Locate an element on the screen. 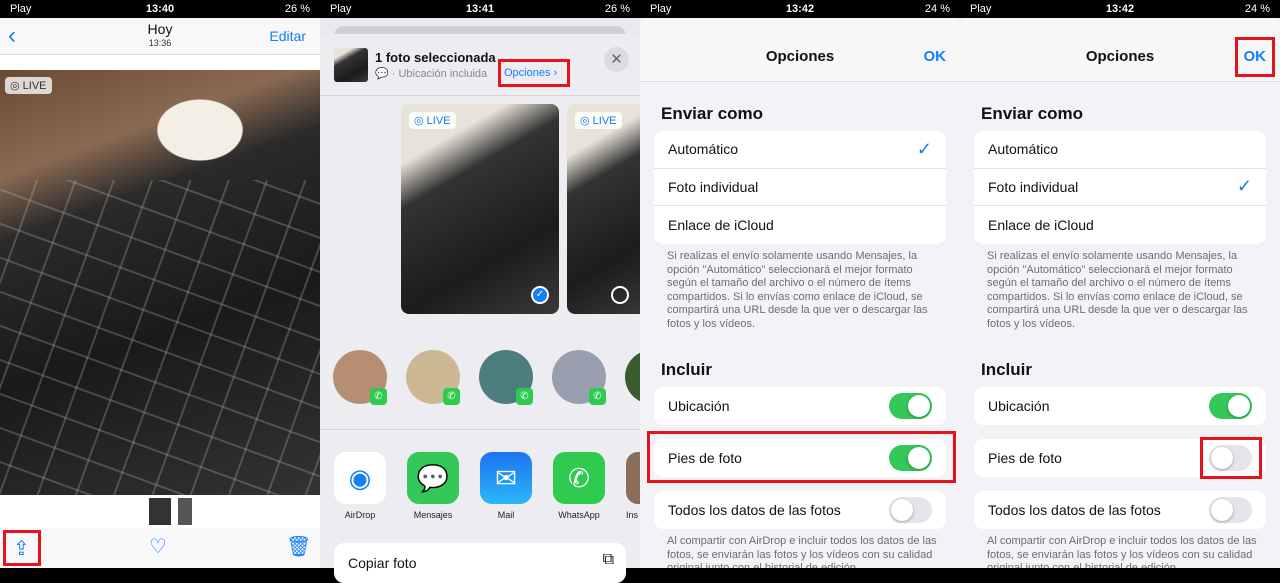 The image size is (1280, 583). instagram-icon is located at coordinates (633, 478).